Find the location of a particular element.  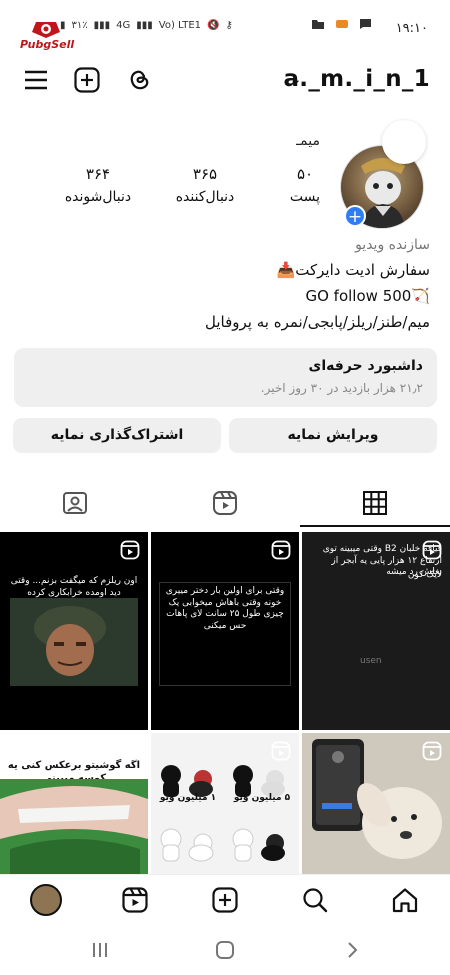

folder-icon is located at coordinates (318, 24).